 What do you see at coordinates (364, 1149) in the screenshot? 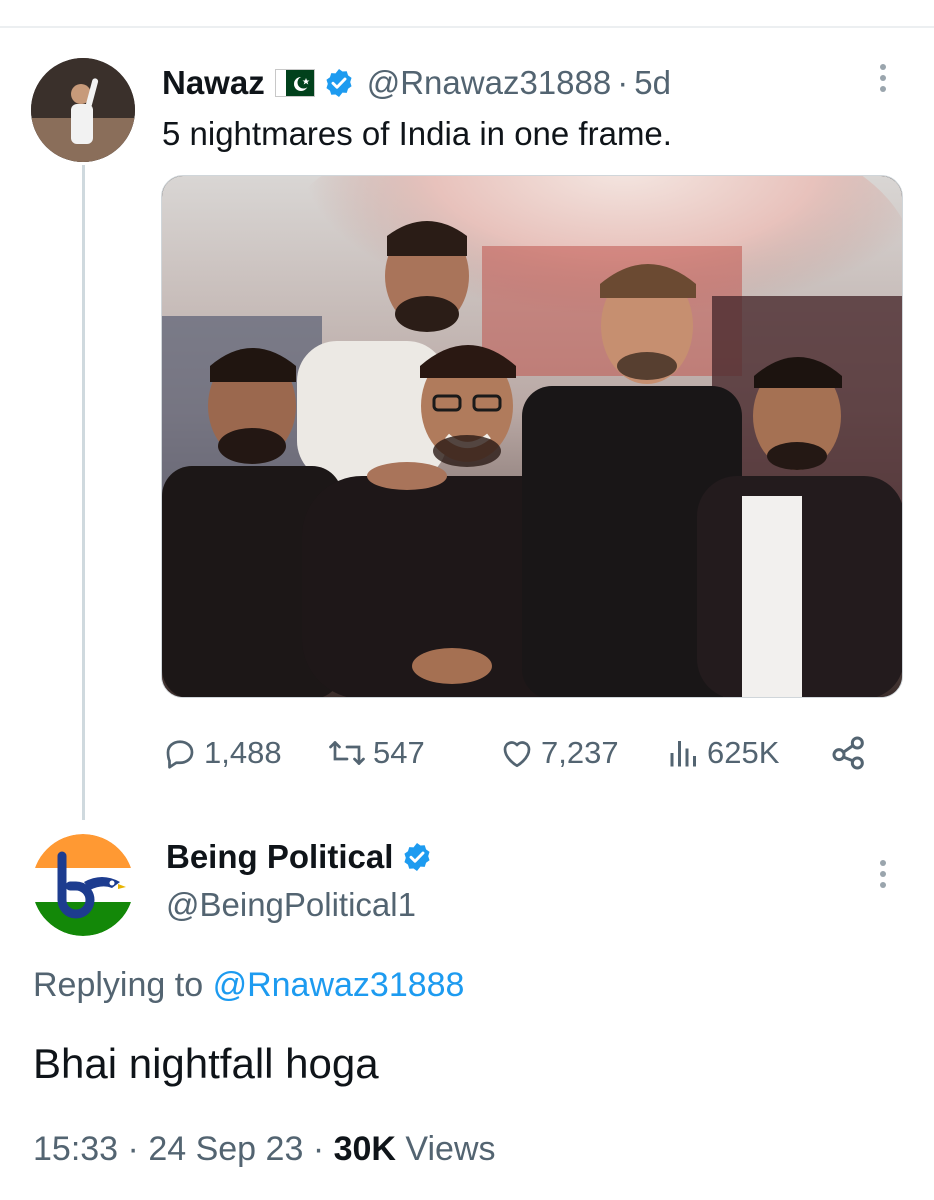
I see `reply-views-count: 30K` at bounding box center [364, 1149].